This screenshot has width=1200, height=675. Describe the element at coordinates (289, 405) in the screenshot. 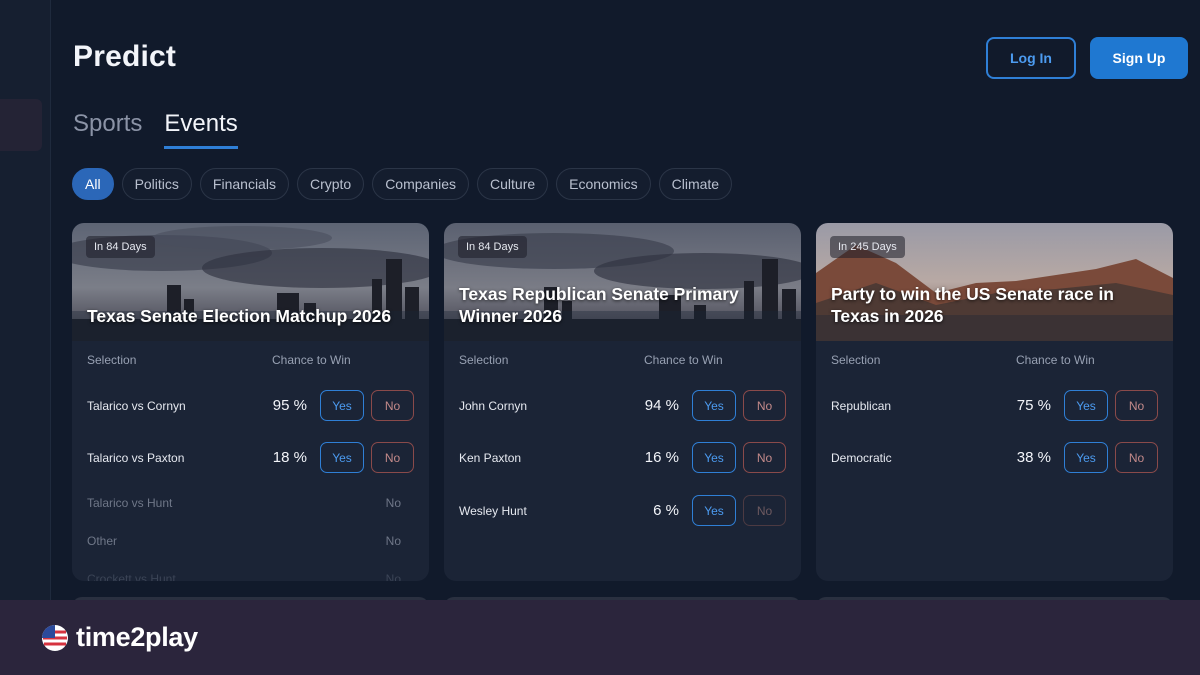

I see `outcome-chance: 95 %` at that location.